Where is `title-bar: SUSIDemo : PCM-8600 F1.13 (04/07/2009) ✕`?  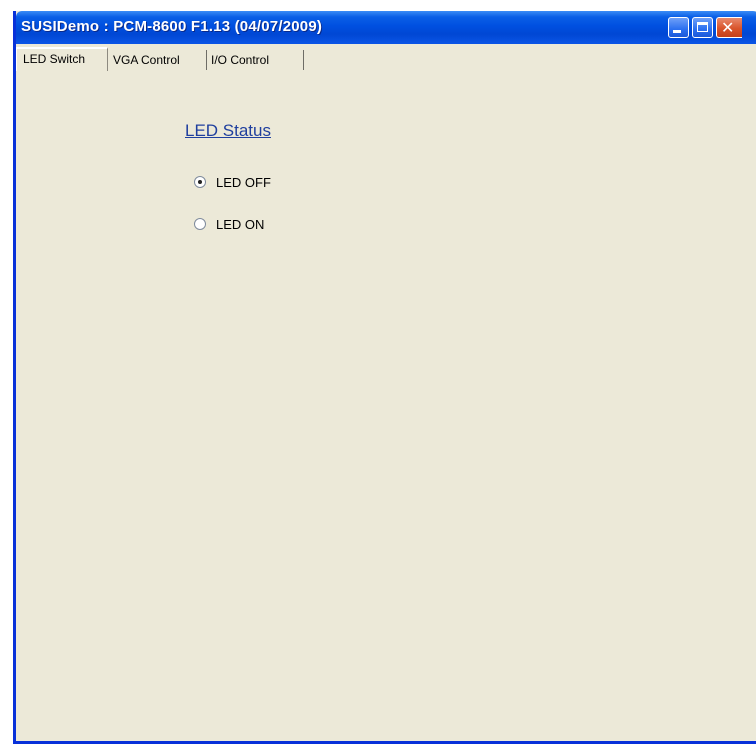 title-bar: SUSIDemo : PCM-8600 F1.13 (04/07/2009) ✕ is located at coordinates (386, 27).